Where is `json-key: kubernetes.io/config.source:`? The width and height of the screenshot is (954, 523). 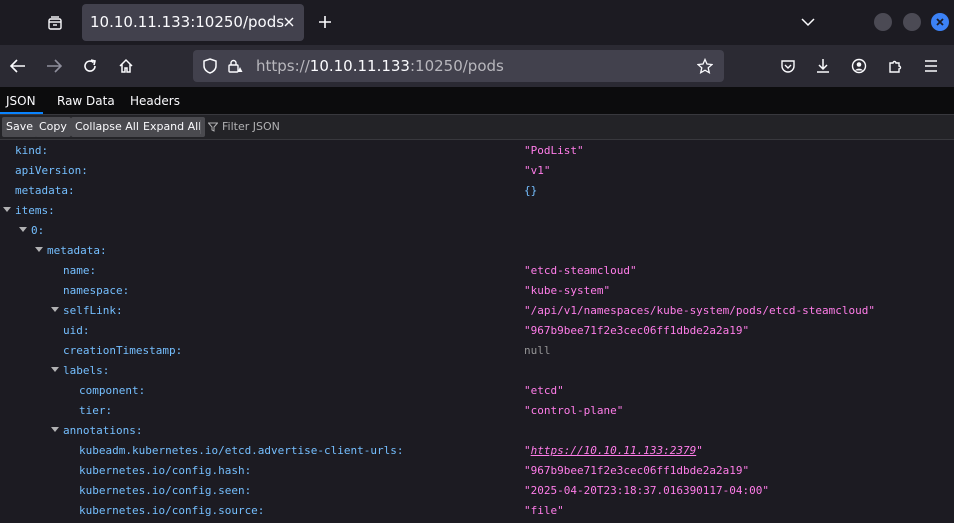 json-key: kubernetes.io/config.source: is located at coordinates (172, 510).